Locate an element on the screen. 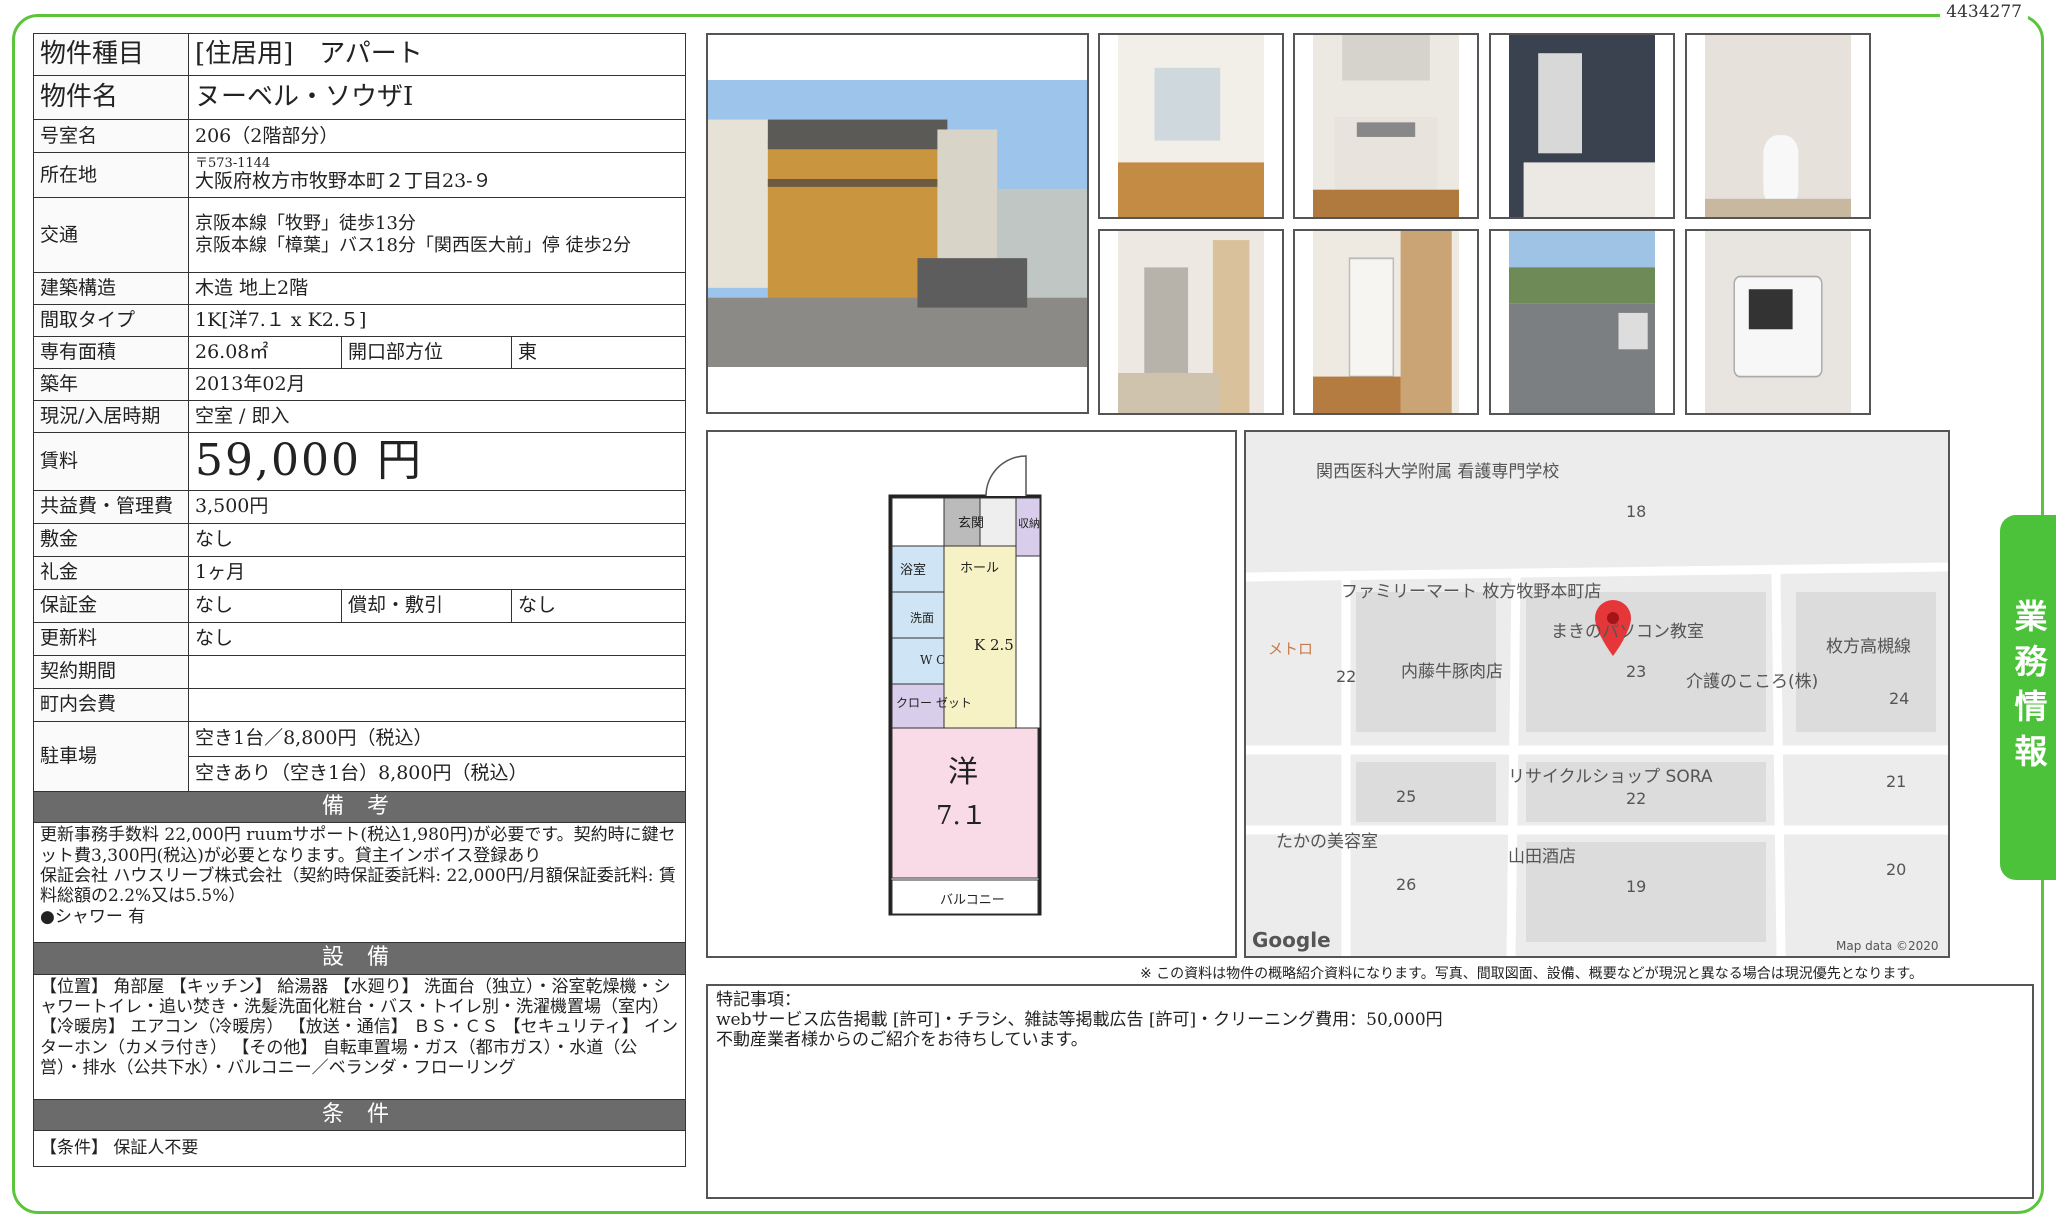 This screenshot has height=1214, width=2056. label-type: 物件種目 is located at coordinates (111, 54).